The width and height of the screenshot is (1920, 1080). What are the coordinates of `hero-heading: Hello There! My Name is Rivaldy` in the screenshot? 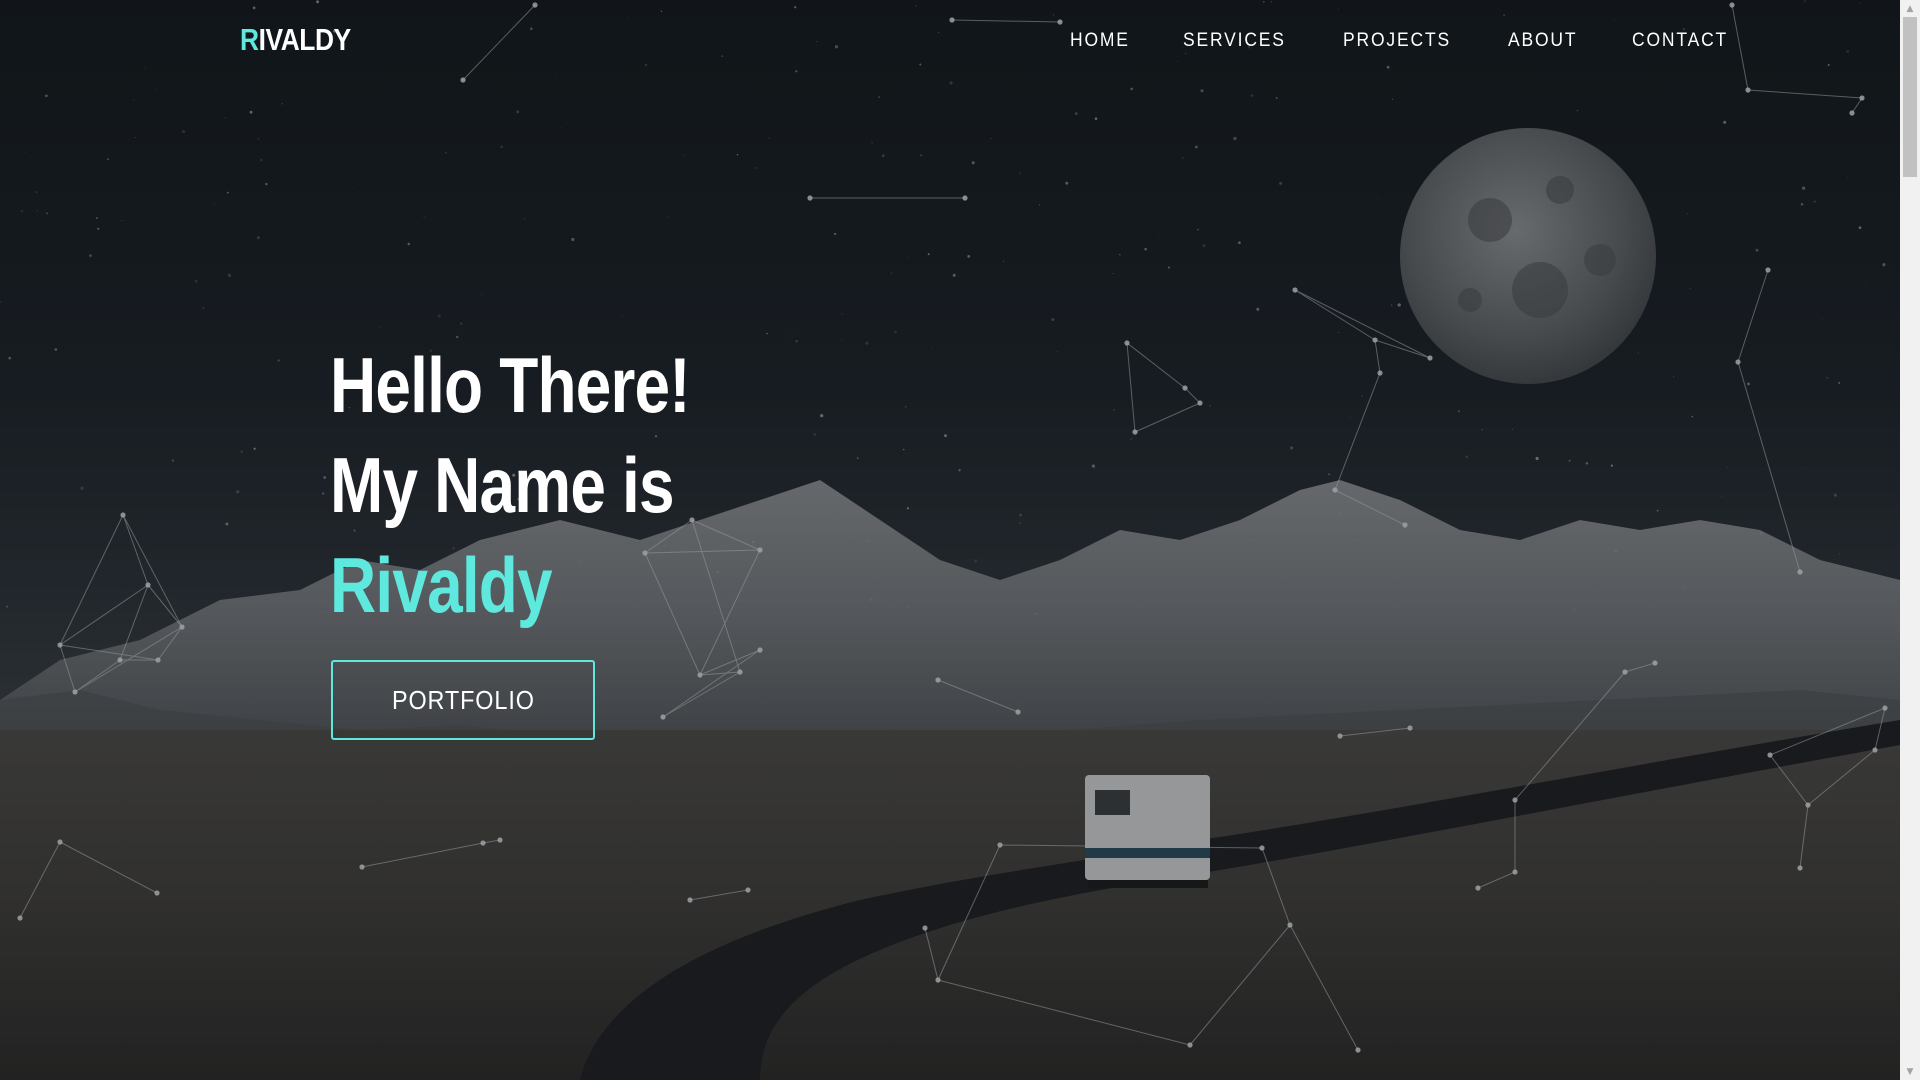 It's located at (549, 485).